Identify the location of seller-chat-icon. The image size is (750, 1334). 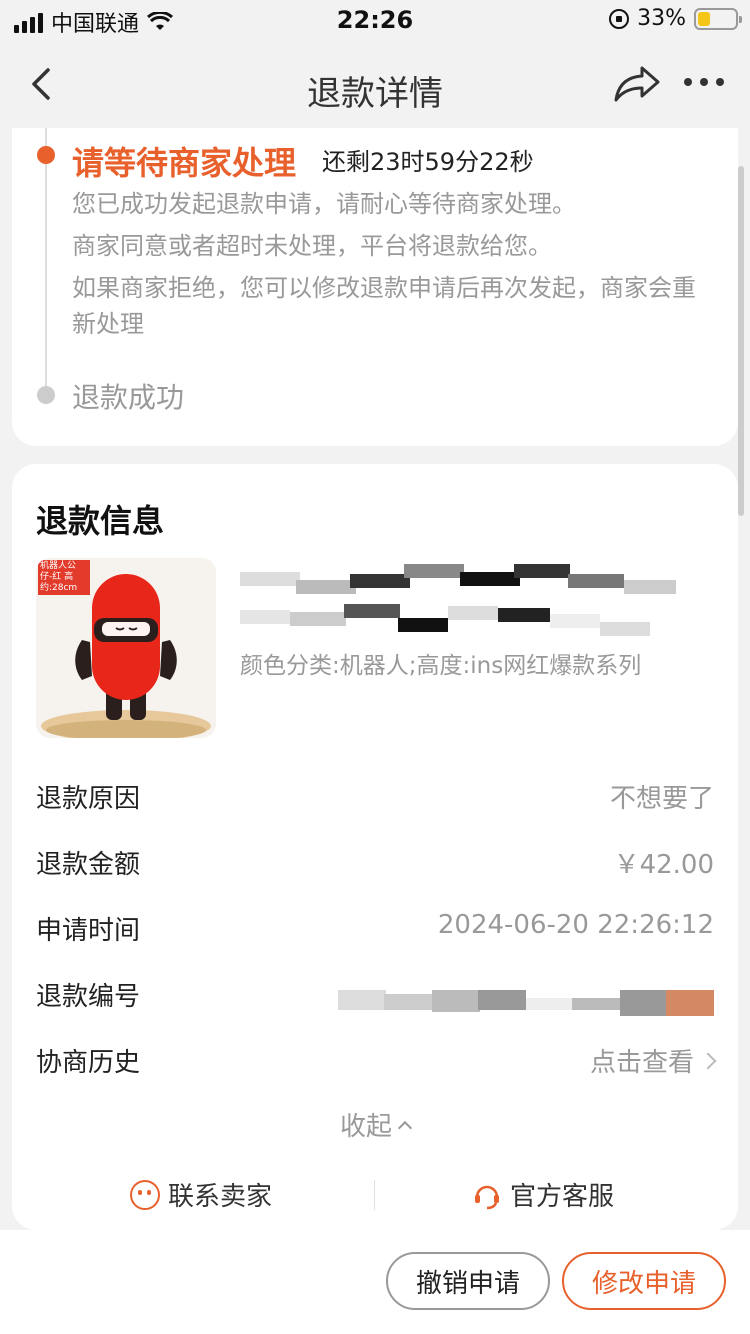
(145, 1194).